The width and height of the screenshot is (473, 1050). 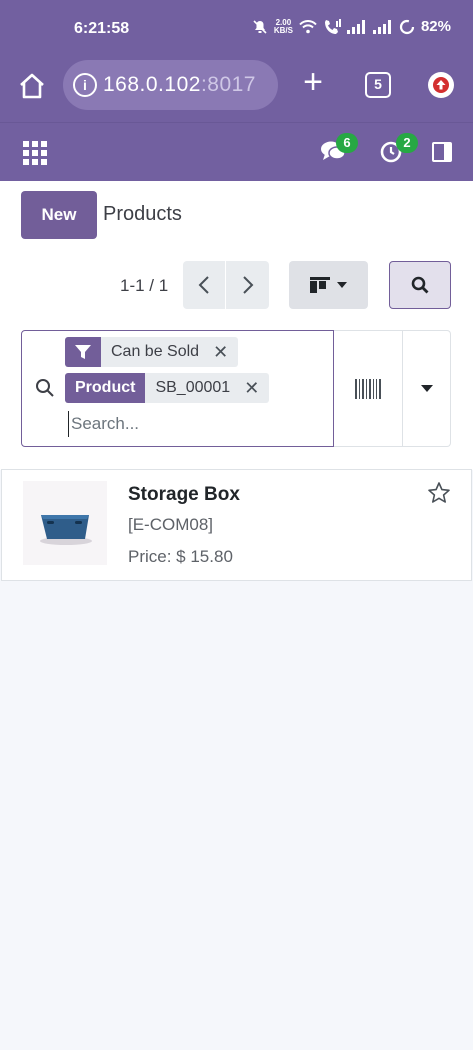 I want to click on facet-value: SB_00001 ✕, so click(x=207, y=388).